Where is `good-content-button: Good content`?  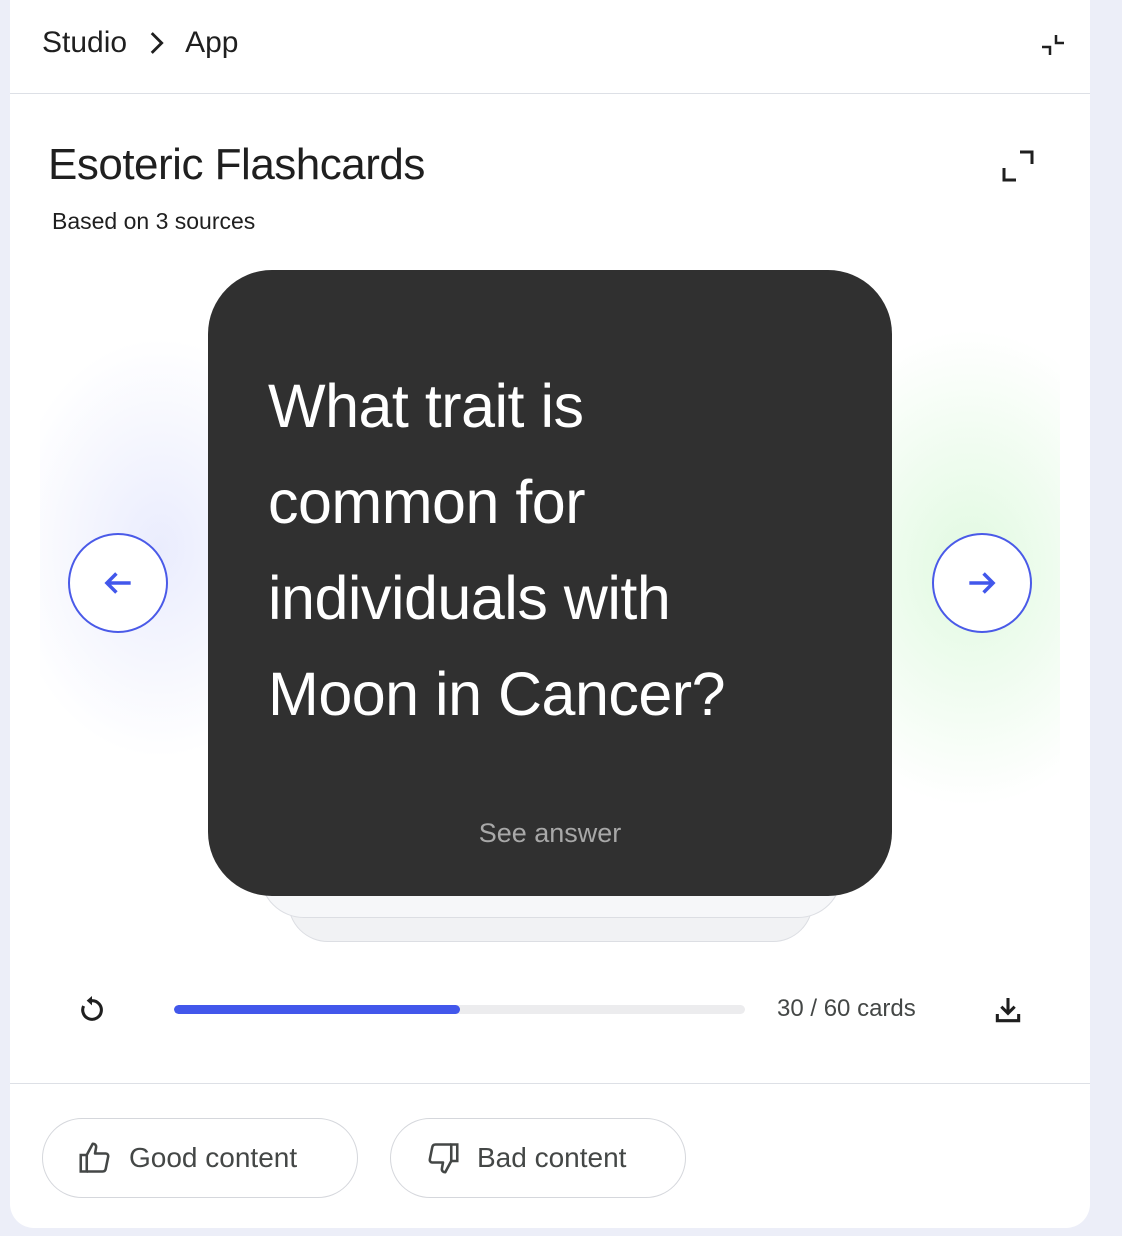 good-content-button: Good content is located at coordinates (200, 1158).